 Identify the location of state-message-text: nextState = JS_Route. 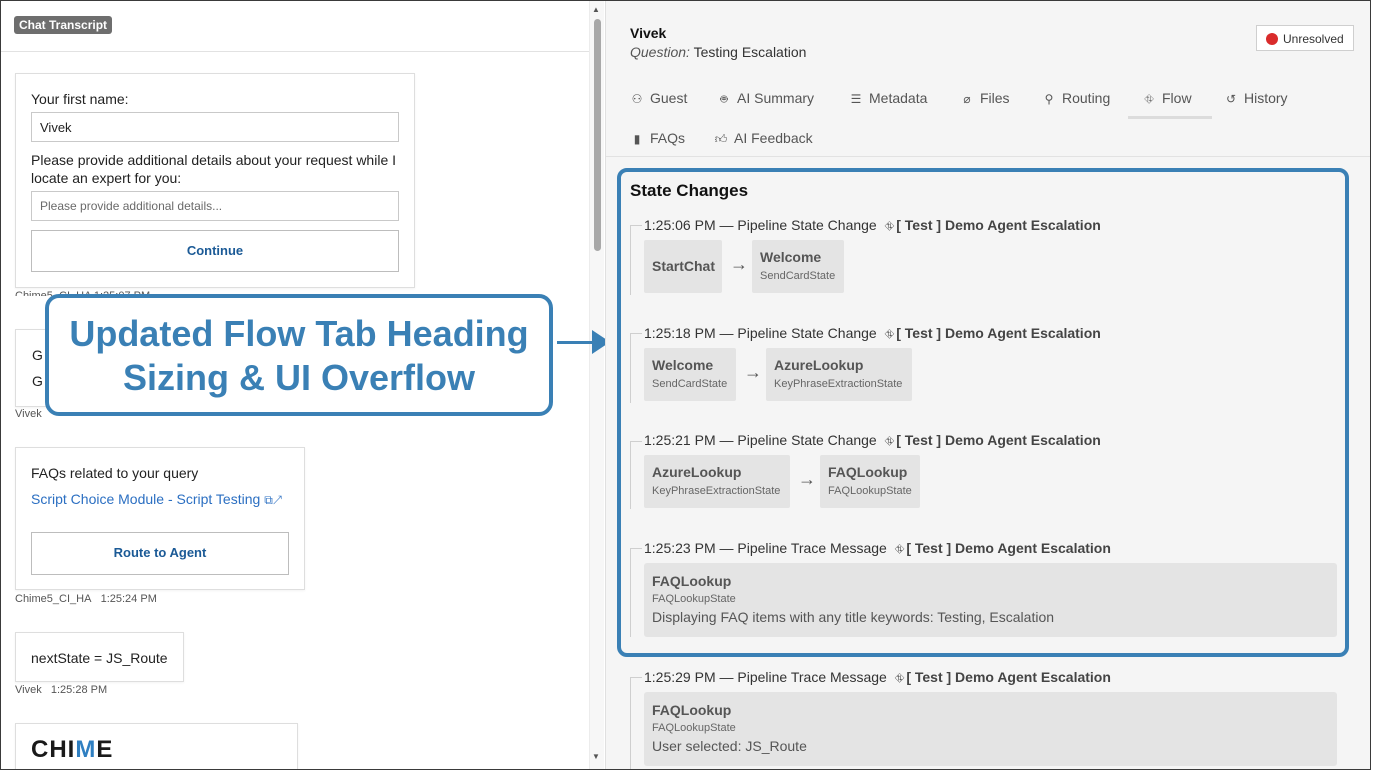
(99, 658).